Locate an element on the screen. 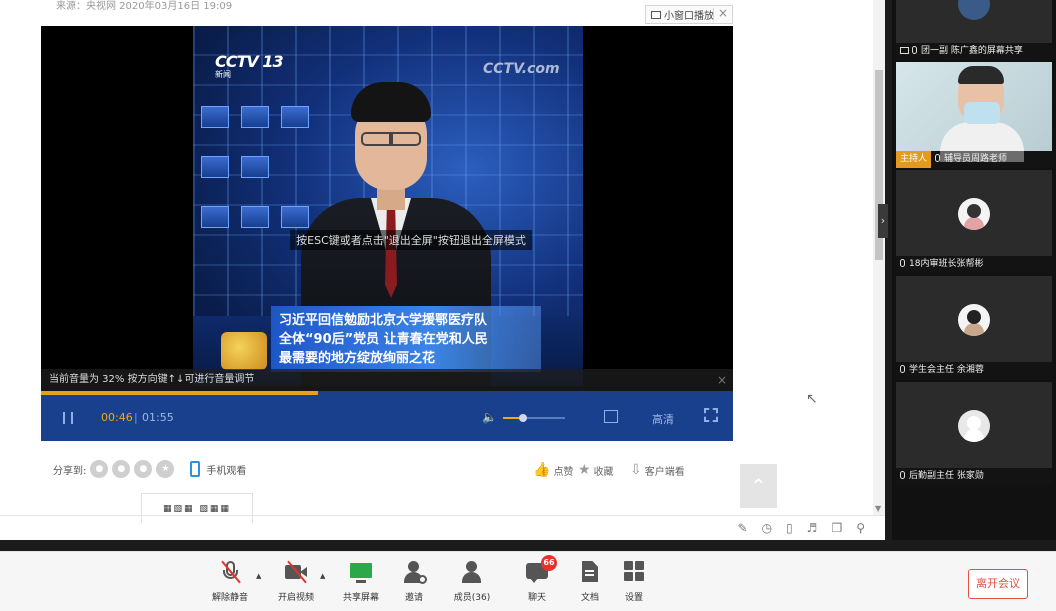 This screenshot has height=611, width=1056. volume-knob is located at coordinates (522, 418).